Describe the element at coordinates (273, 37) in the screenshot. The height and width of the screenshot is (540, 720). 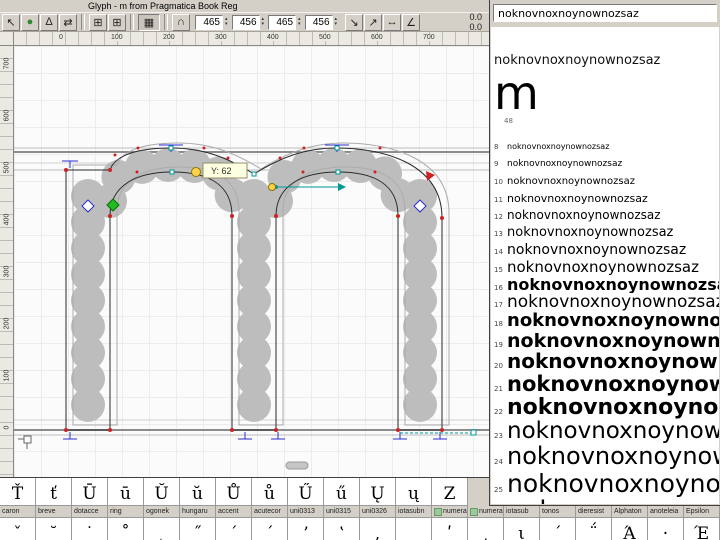
I see `ruler-number: 400` at that location.